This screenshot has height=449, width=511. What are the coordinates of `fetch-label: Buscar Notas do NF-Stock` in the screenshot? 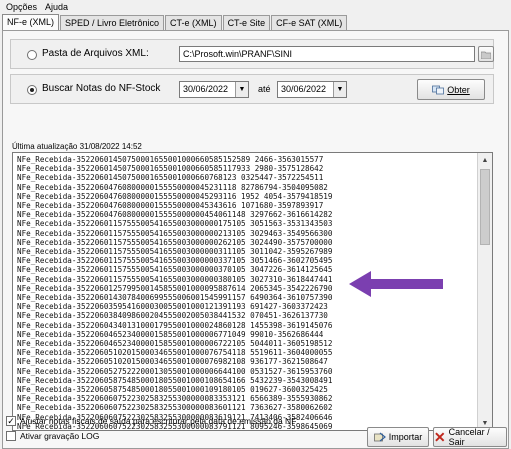 It's located at (101, 88).